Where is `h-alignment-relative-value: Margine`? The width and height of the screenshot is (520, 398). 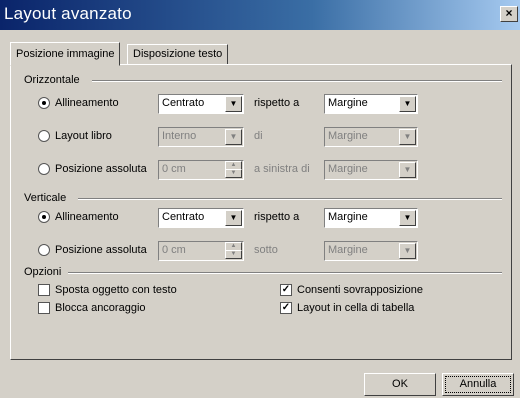
h-alignment-relative-value: Margine is located at coordinates (348, 103).